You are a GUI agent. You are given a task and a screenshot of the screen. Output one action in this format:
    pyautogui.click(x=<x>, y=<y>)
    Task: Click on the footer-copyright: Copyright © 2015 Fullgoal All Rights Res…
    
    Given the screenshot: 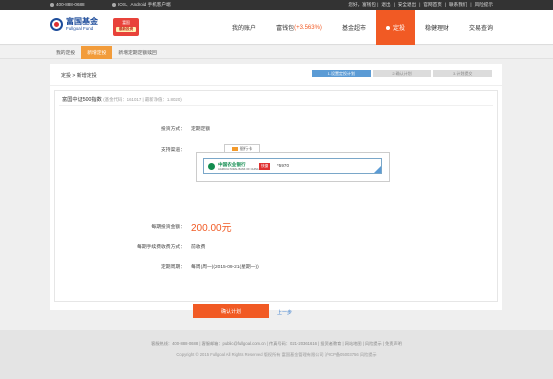 What is the action you would take?
    pyautogui.click(x=276, y=354)
    